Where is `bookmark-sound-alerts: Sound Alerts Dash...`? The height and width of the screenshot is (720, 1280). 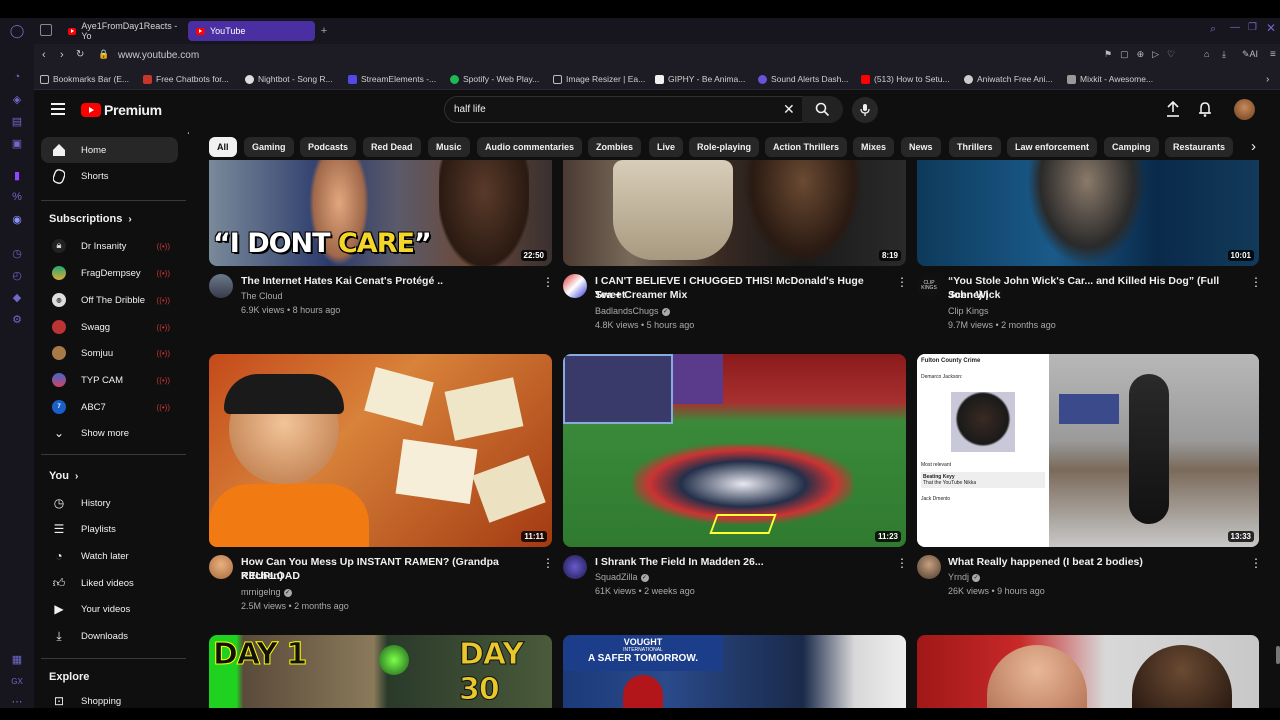
bookmark-sound-alerts: Sound Alerts Dash... is located at coordinates (803, 79).